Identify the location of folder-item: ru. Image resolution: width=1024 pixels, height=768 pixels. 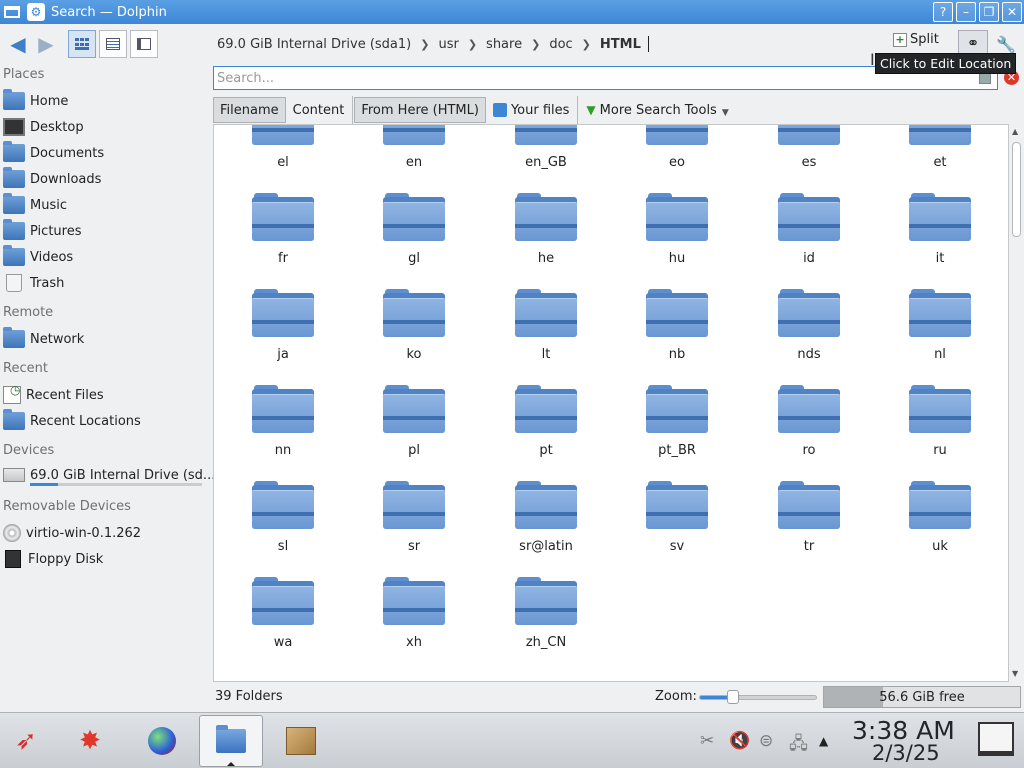
(940, 430).